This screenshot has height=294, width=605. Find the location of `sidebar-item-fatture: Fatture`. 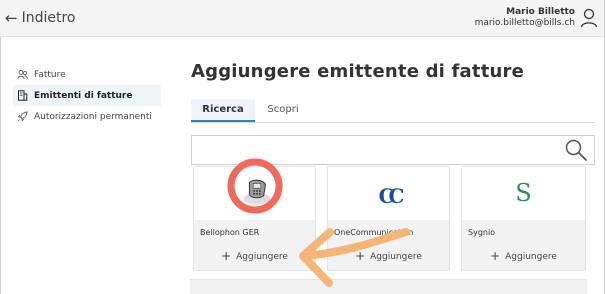

sidebar-item-fatture: Fatture is located at coordinates (87, 74).